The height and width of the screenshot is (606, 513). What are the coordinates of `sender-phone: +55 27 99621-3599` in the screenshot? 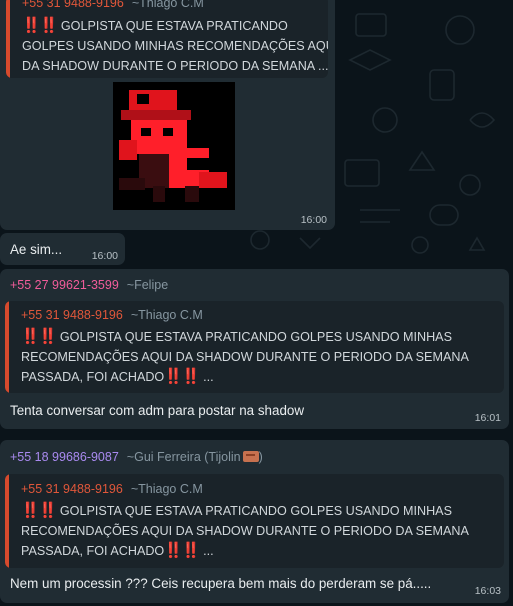 It's located at (64, 285).